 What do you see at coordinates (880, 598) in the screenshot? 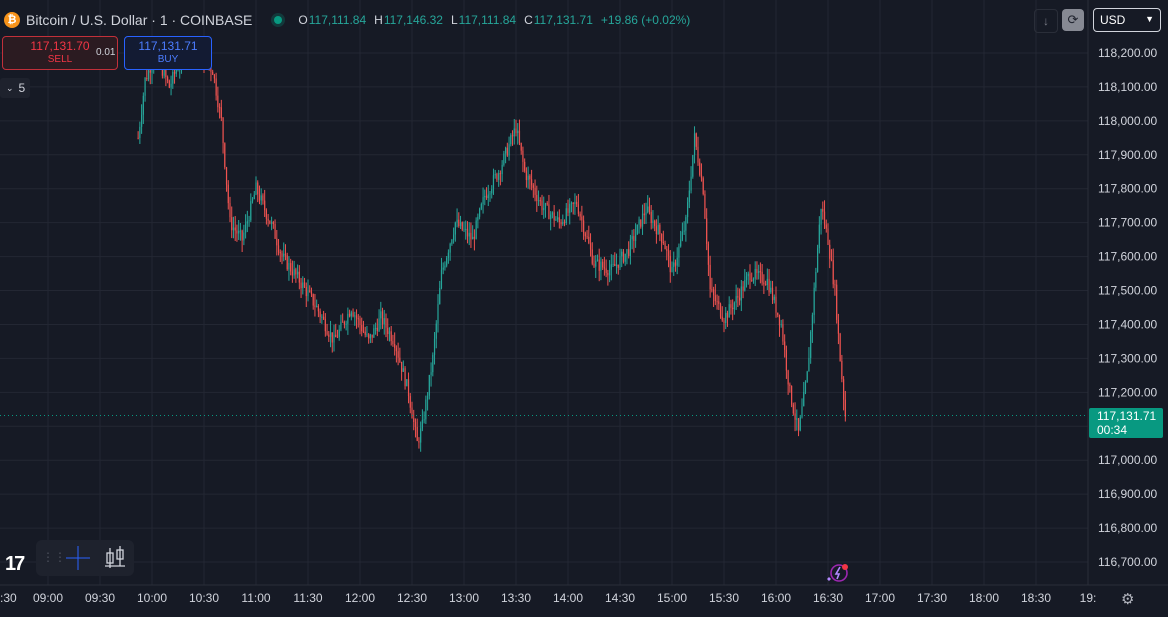
I see `x-tick-label: 17:00` at bounding box center [880, 598].